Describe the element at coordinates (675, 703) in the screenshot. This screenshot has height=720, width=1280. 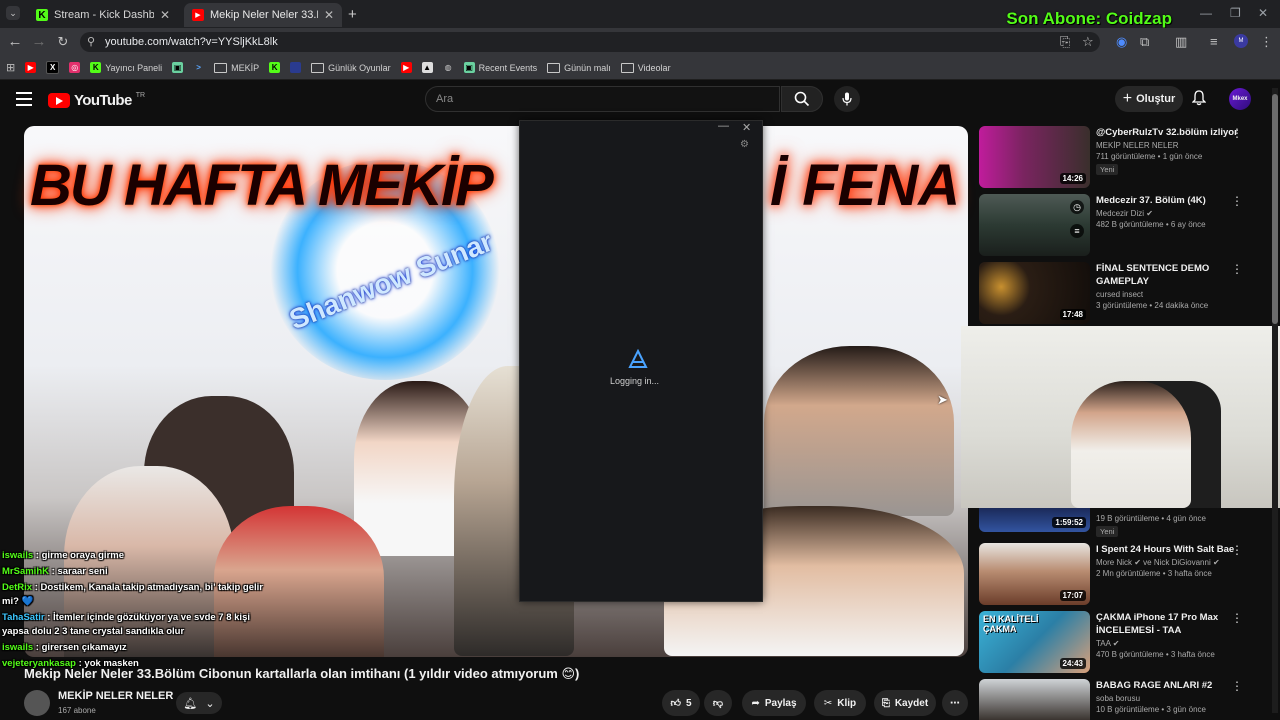
I see `thumbs-up-icon: 👍︎` at that location.